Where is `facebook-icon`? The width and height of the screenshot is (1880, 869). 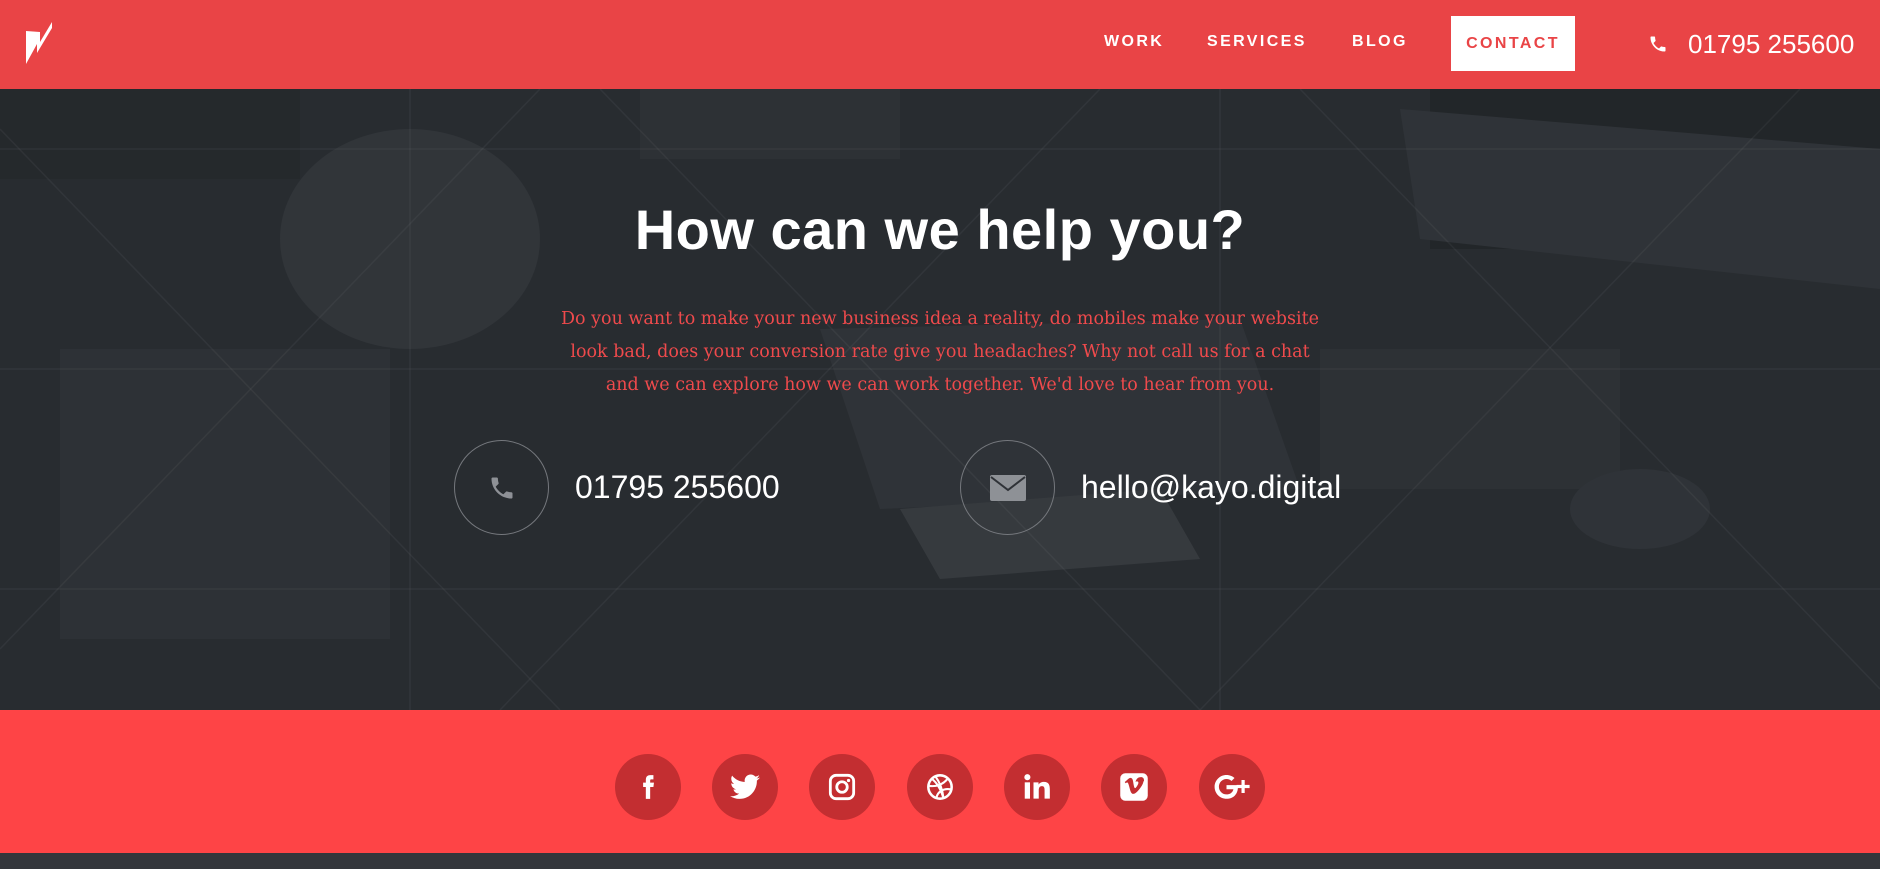 facebook-icon is located at coordinates (648, 787).